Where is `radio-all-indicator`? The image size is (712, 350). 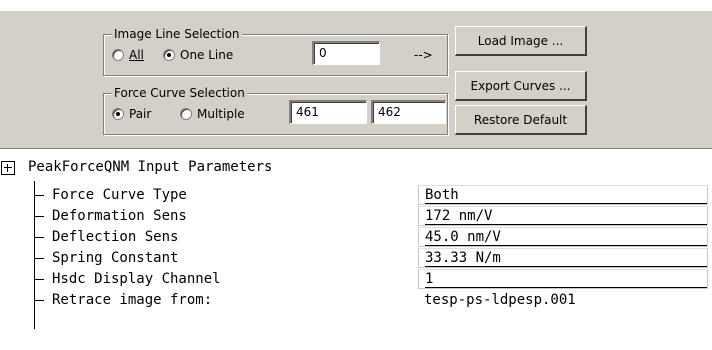 radio-all-indicator is located at coordinates (118, 55).